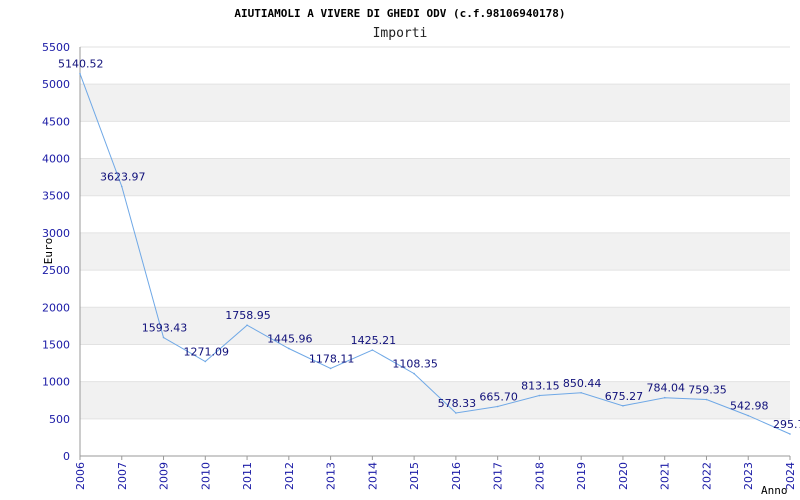  I want to click on data-label: 1178.11, so click(332, 358).